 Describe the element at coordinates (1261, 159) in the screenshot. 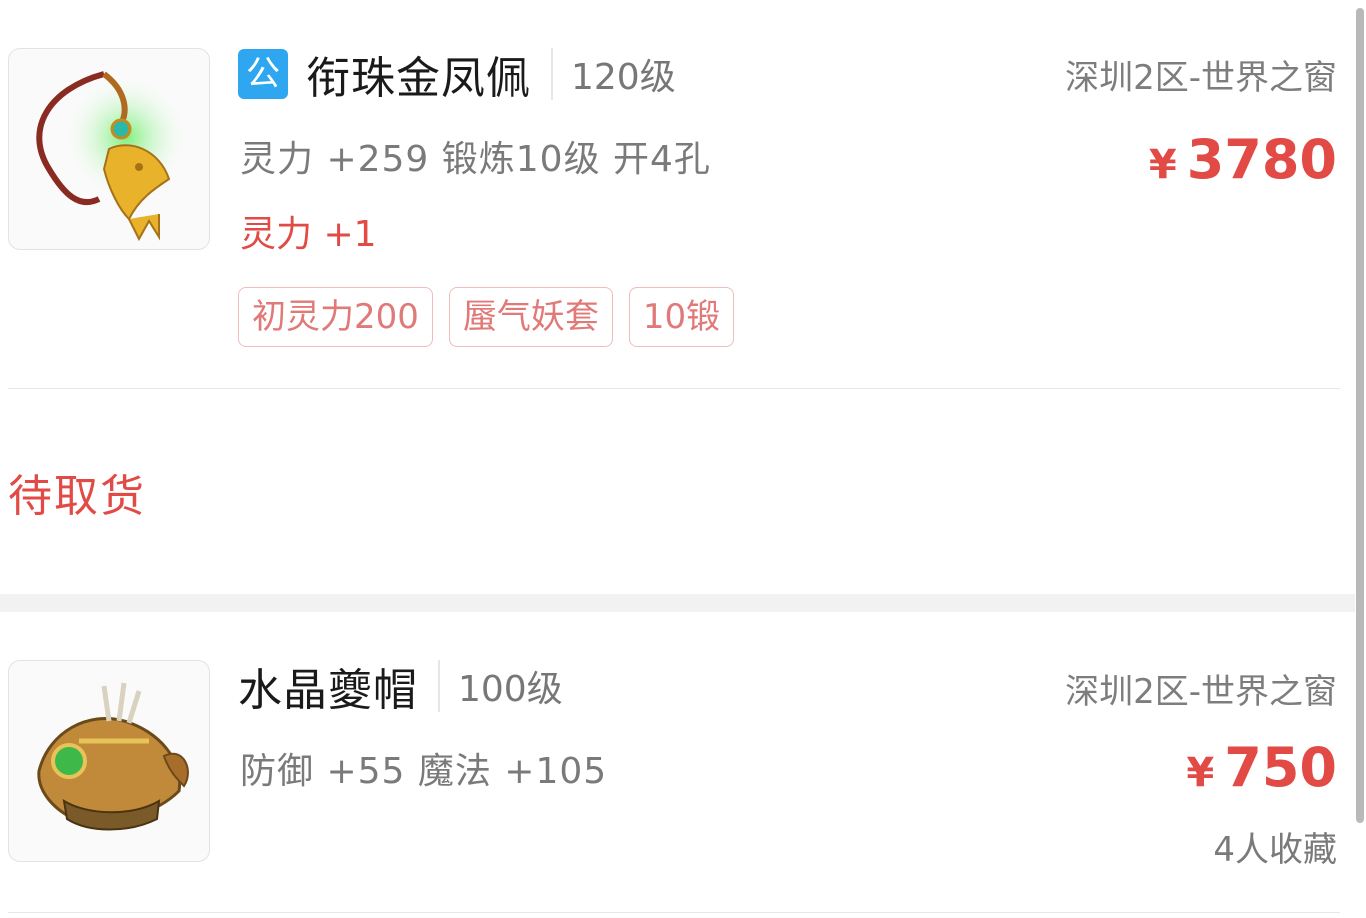

I see `price-amount: 3780` at that location.